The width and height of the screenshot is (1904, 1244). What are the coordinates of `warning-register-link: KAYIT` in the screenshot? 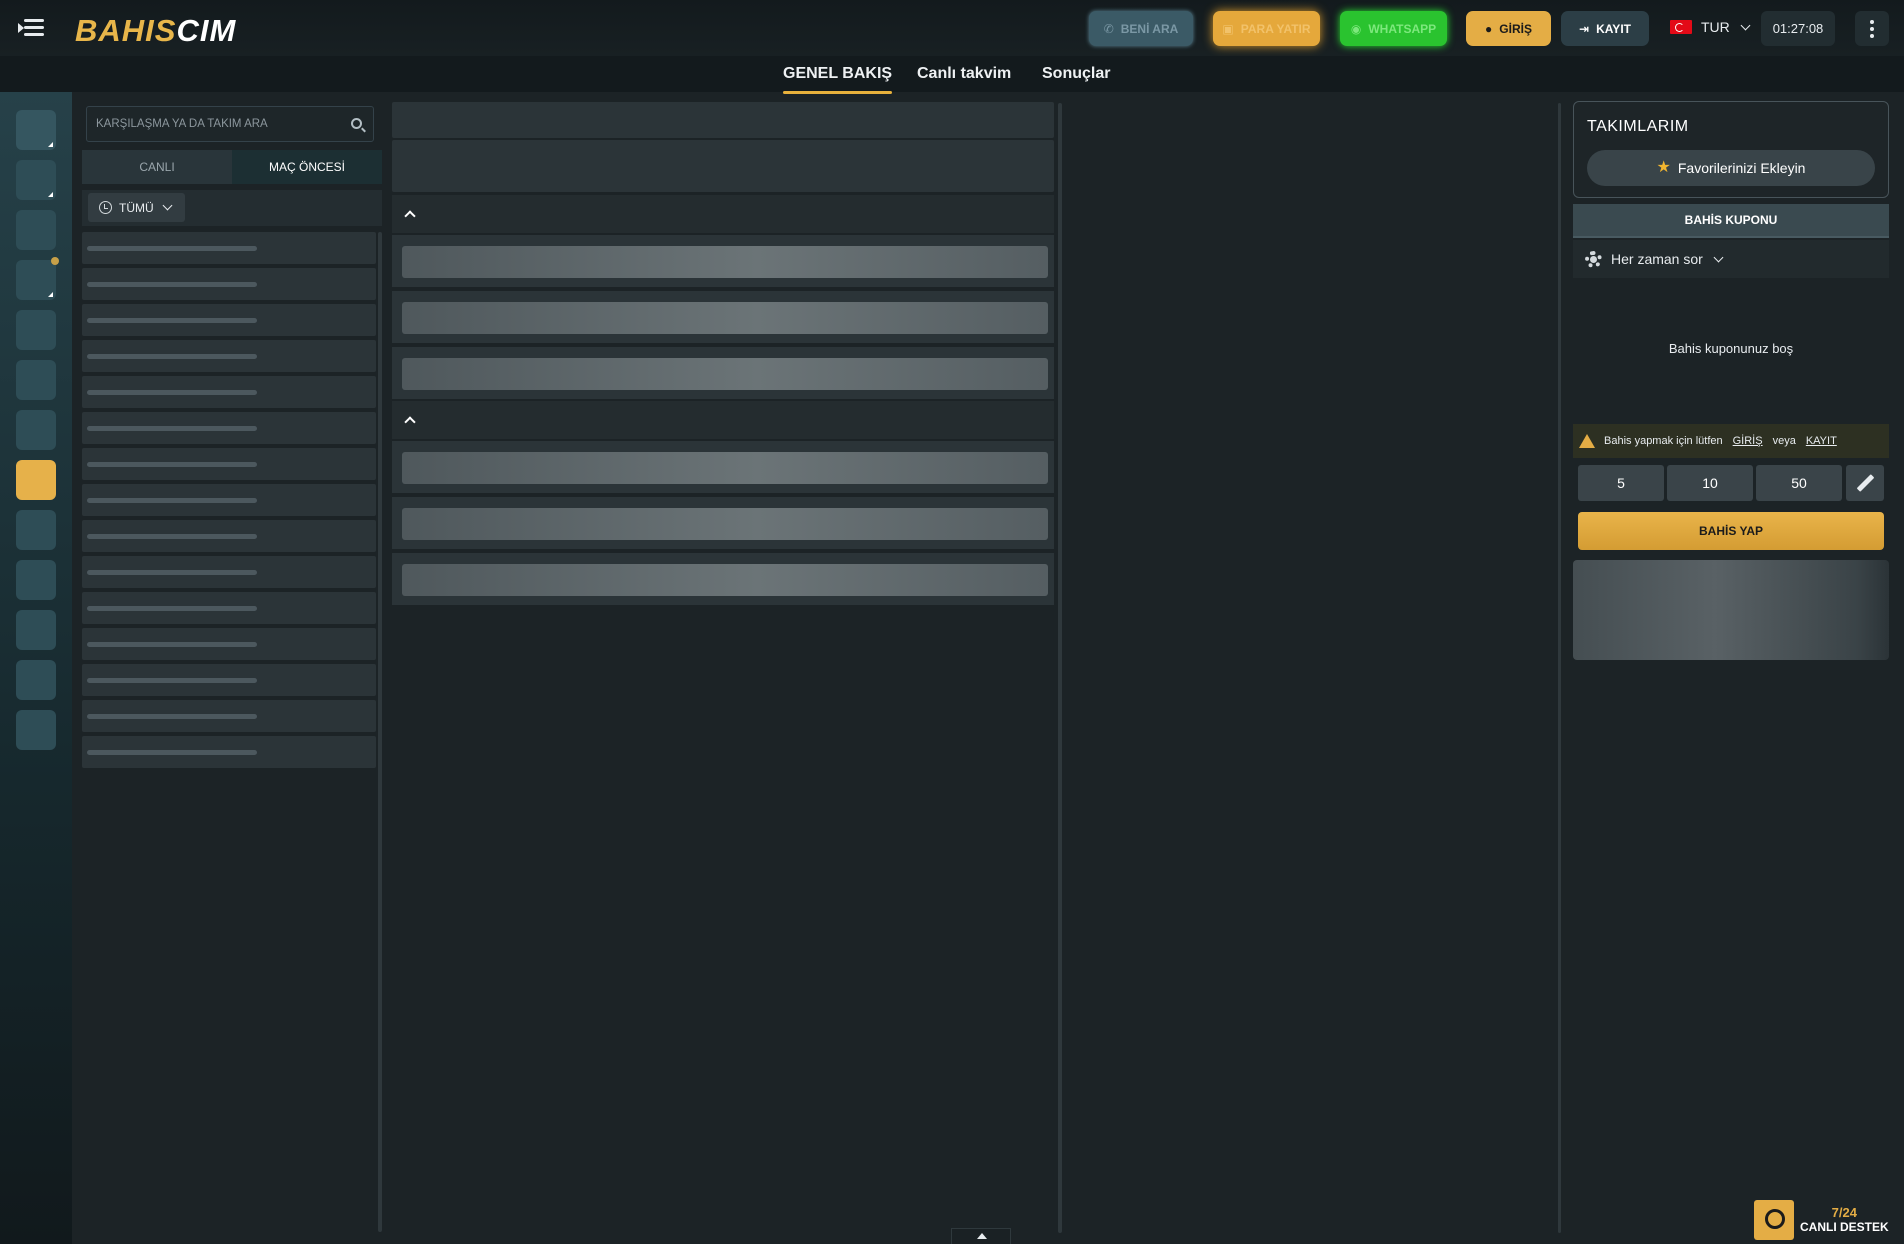 It's located at (1821, 441).